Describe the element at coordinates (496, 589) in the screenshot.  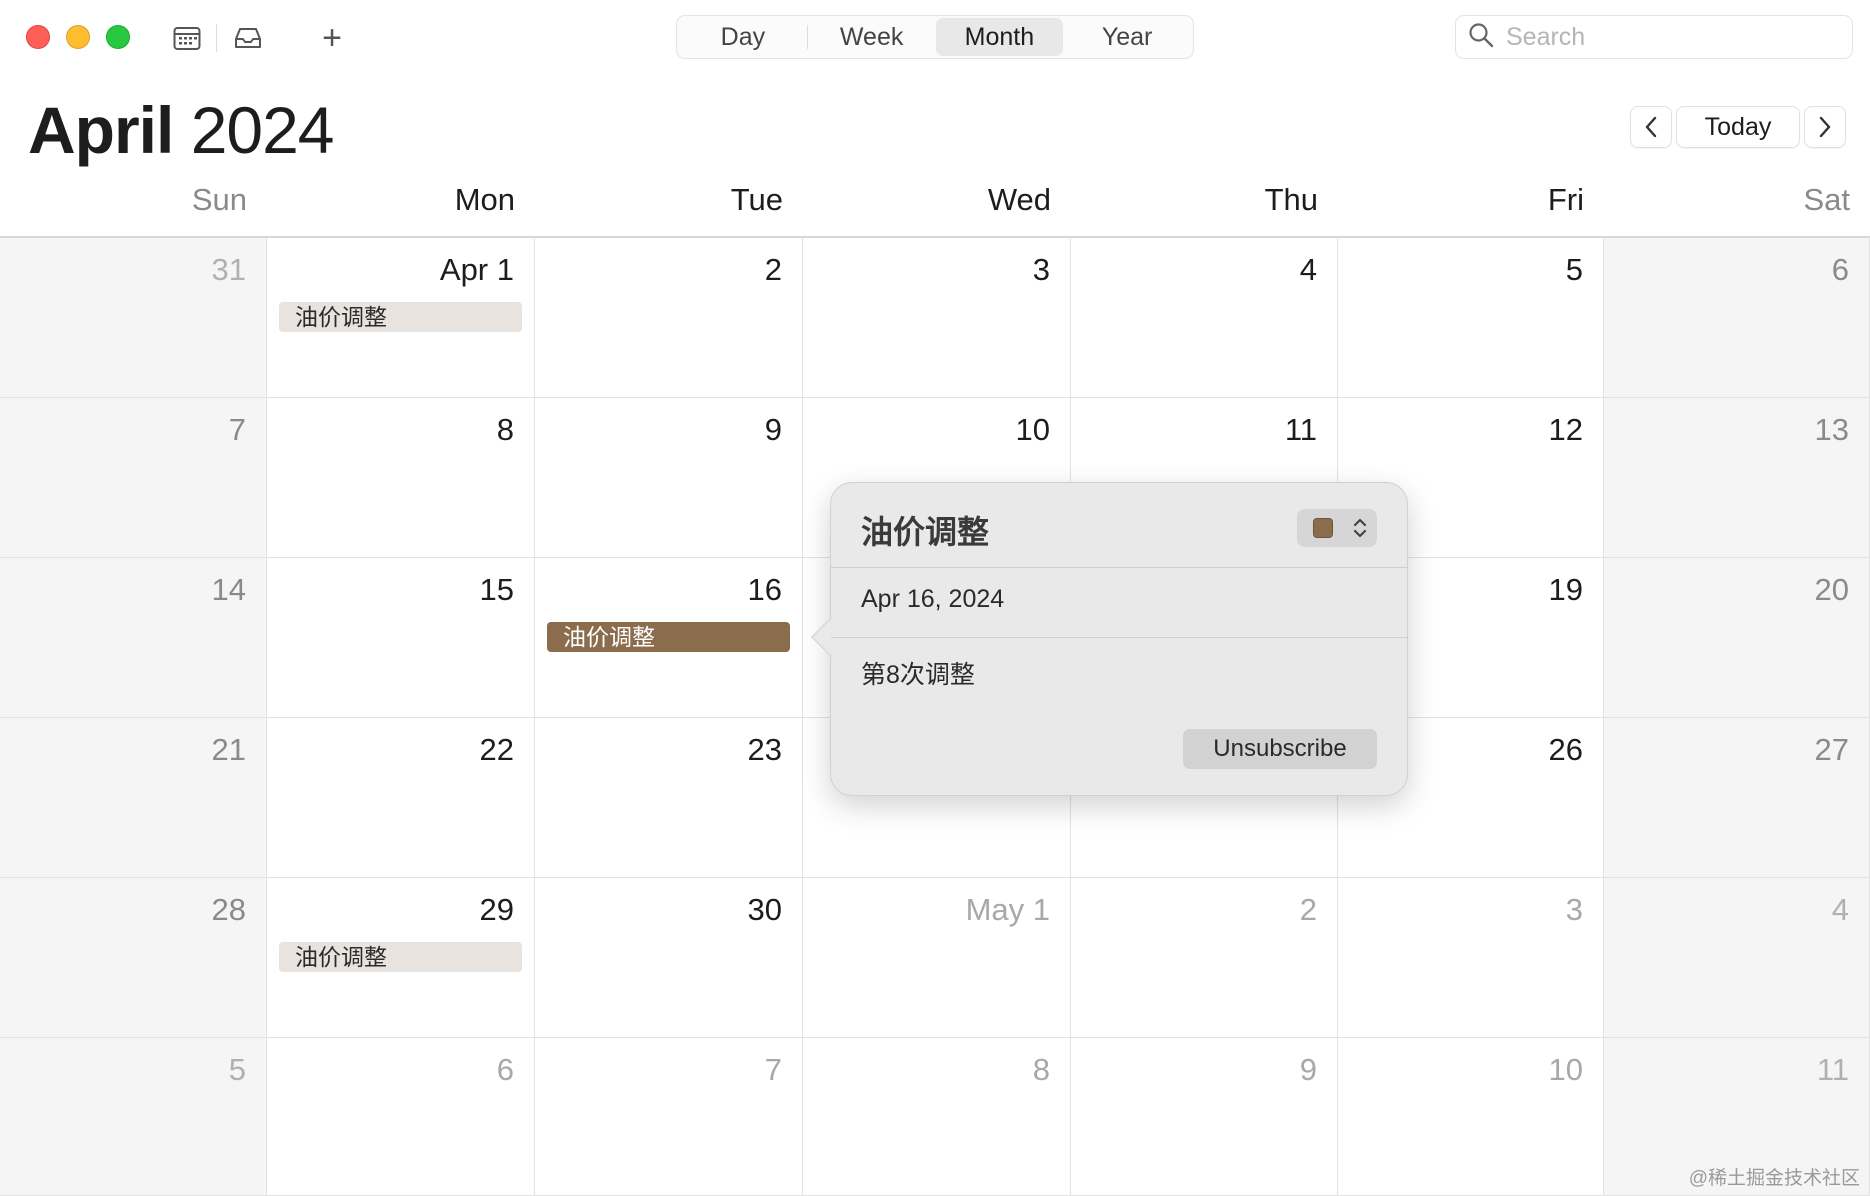
I see `day-number: 15` at that location.